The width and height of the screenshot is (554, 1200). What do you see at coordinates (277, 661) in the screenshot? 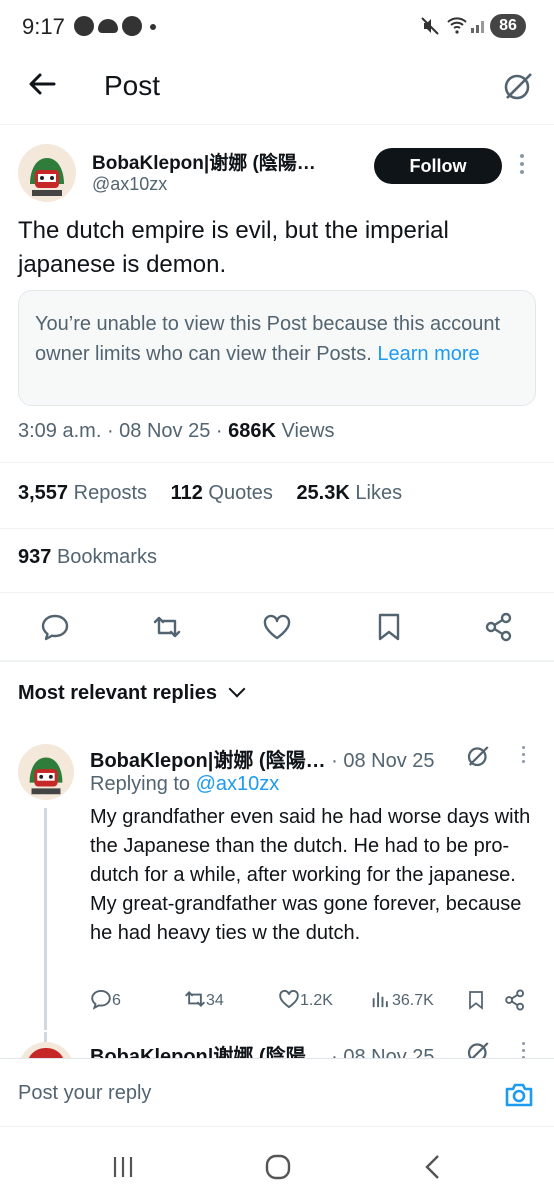
I see `section-divider` at bounding box center [277, 661].